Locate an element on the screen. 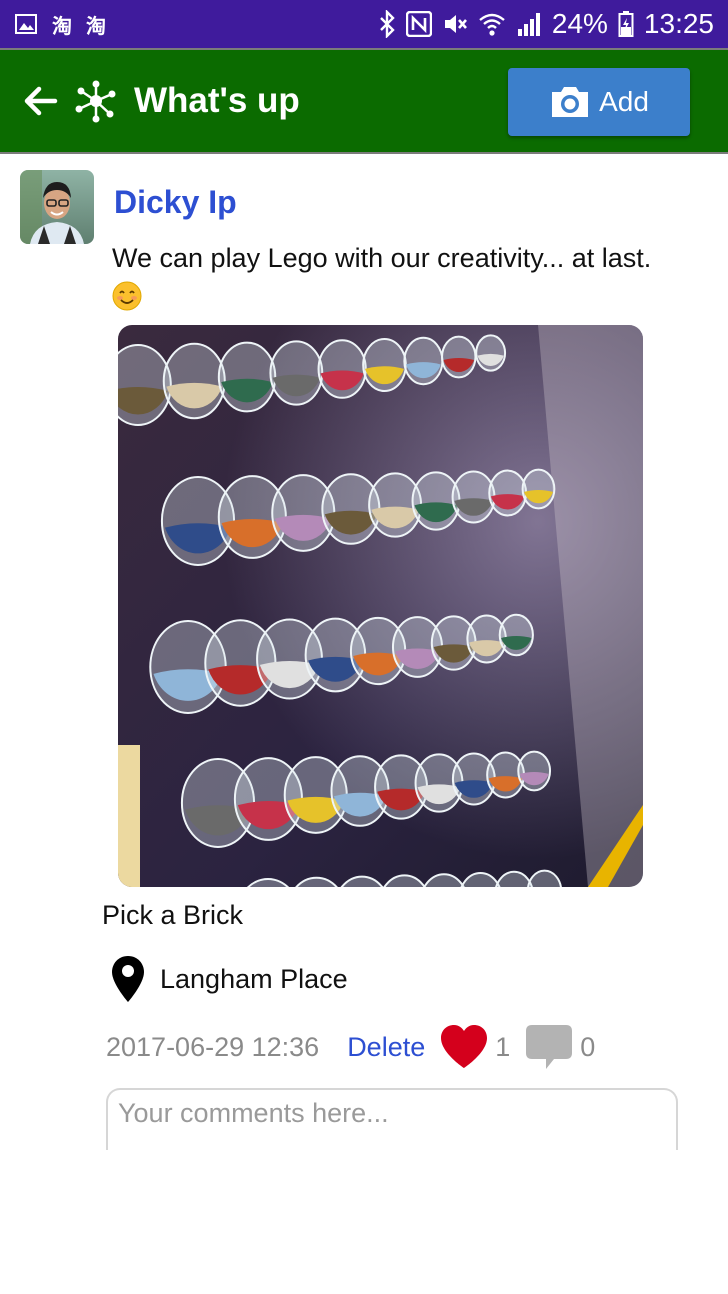  add-button-label: Add is located at coordinates (624, 101).